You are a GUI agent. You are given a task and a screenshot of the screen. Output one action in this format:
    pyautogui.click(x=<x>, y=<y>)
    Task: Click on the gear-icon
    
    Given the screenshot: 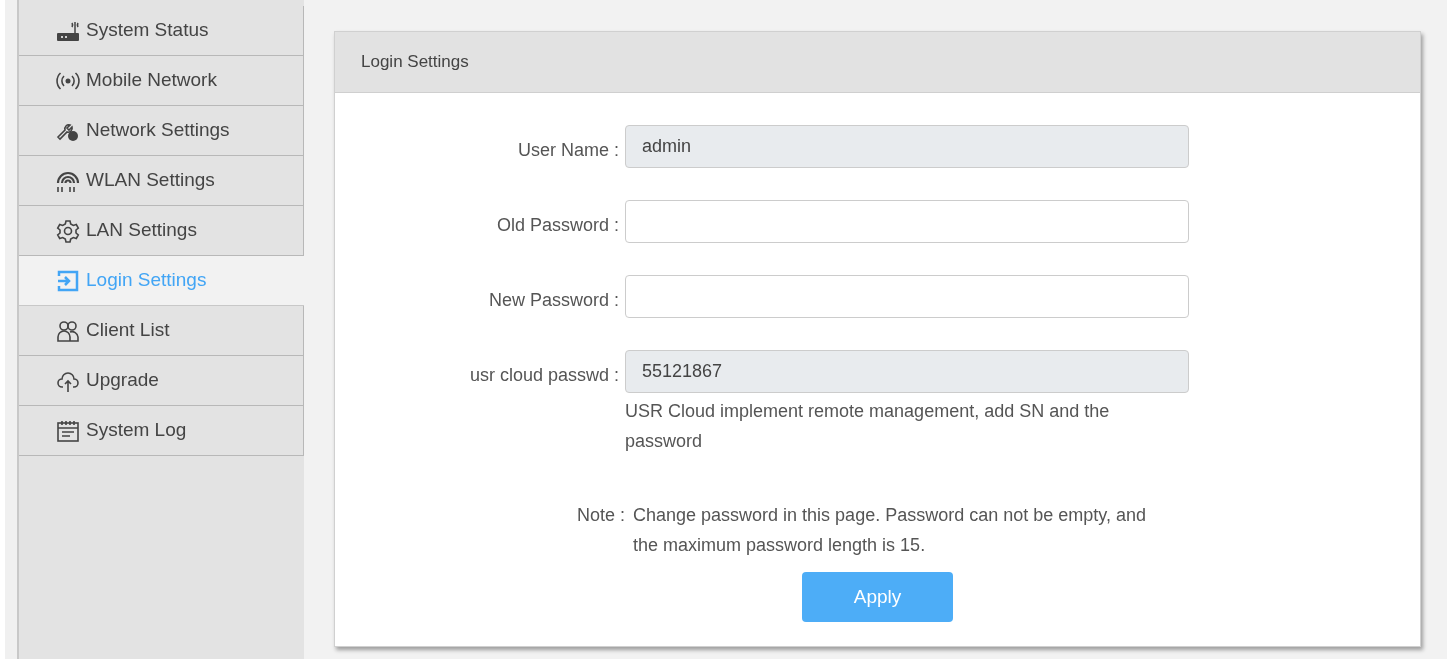 What is the action you would take?
    pyautogui.click(x=68, y=230)
    